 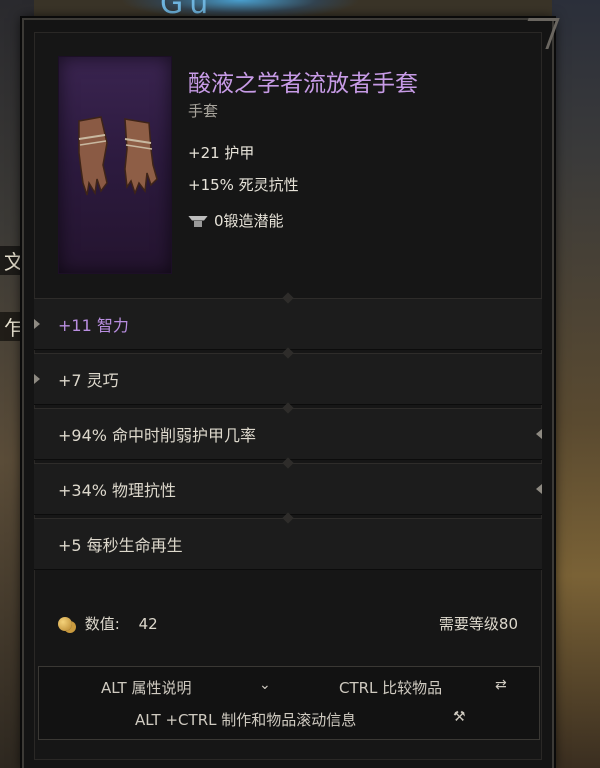 I want to click on affix-text: +11 智力, so click(x=93, y=325).